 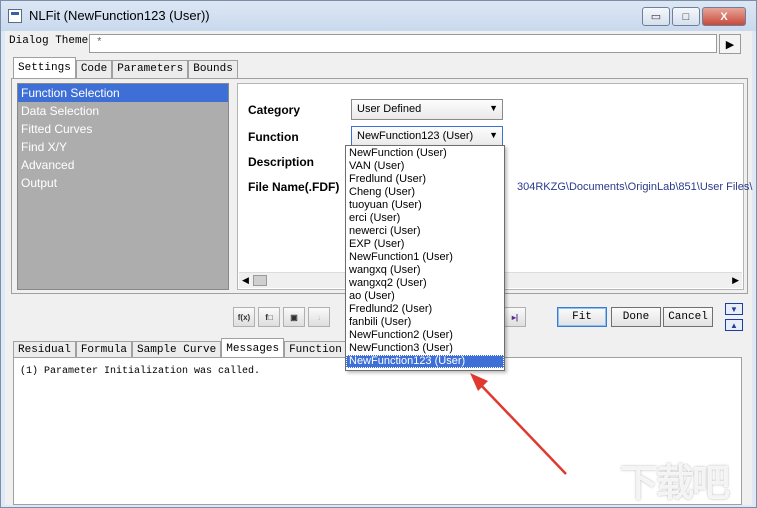 What do you see at coordinates (378, 16) in the screenshot?
I see `title-bar: NLFit (NewFunction123 (User)) ▭ □ X` at bounding box center [378, 16].